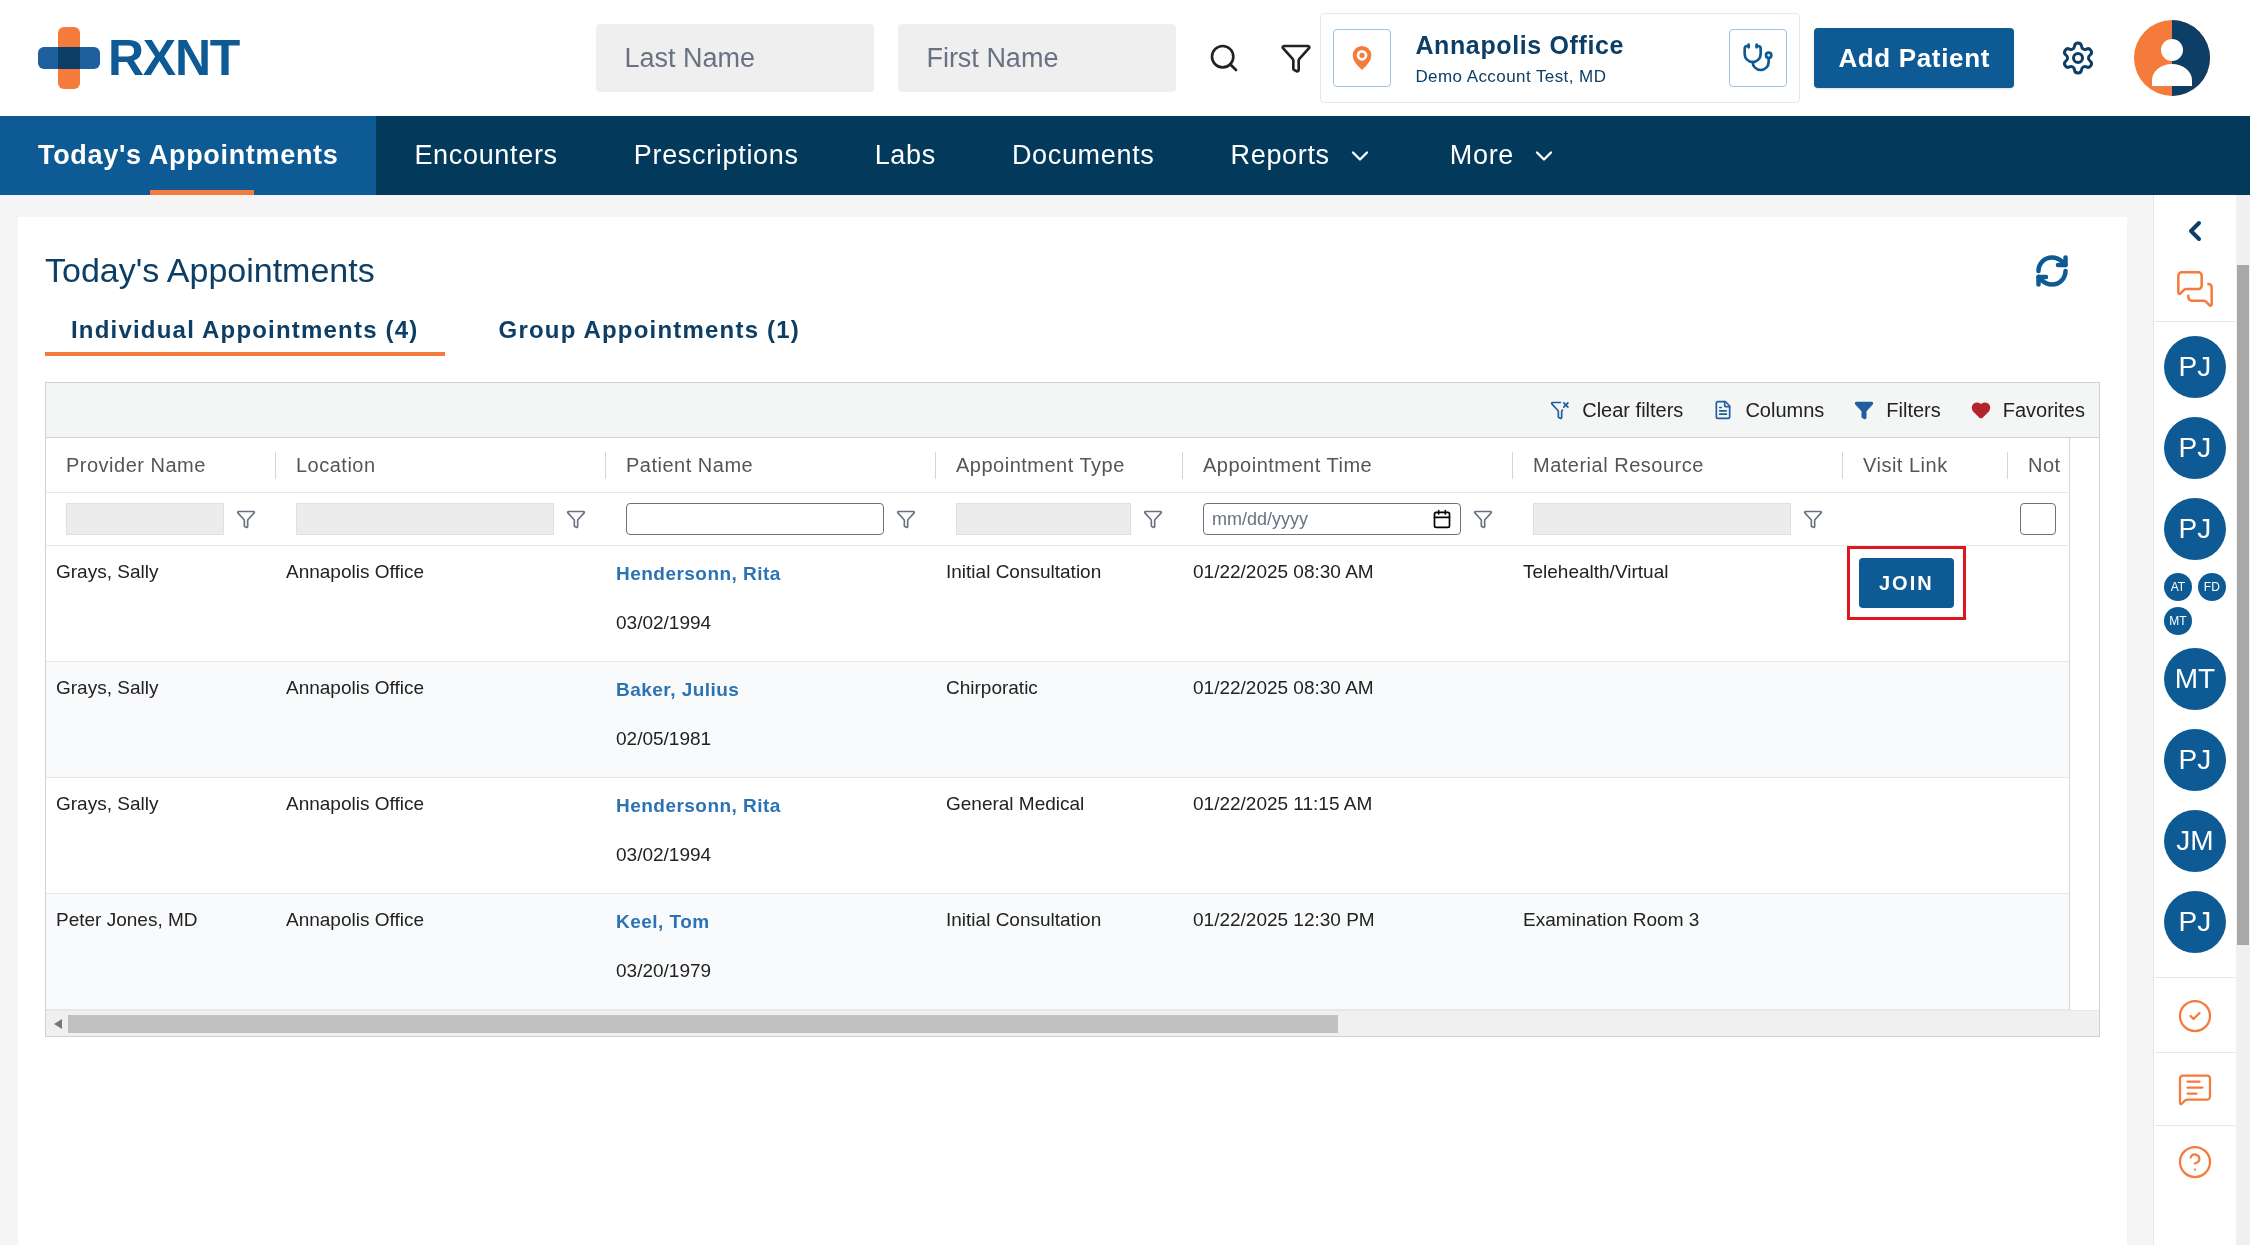 The width and height of the screenshot is (2250, 1245). What do you see at coordinates (2194, 1162) in the screenshot?
I see `help-icon` at bounding box center [2194, 1162].